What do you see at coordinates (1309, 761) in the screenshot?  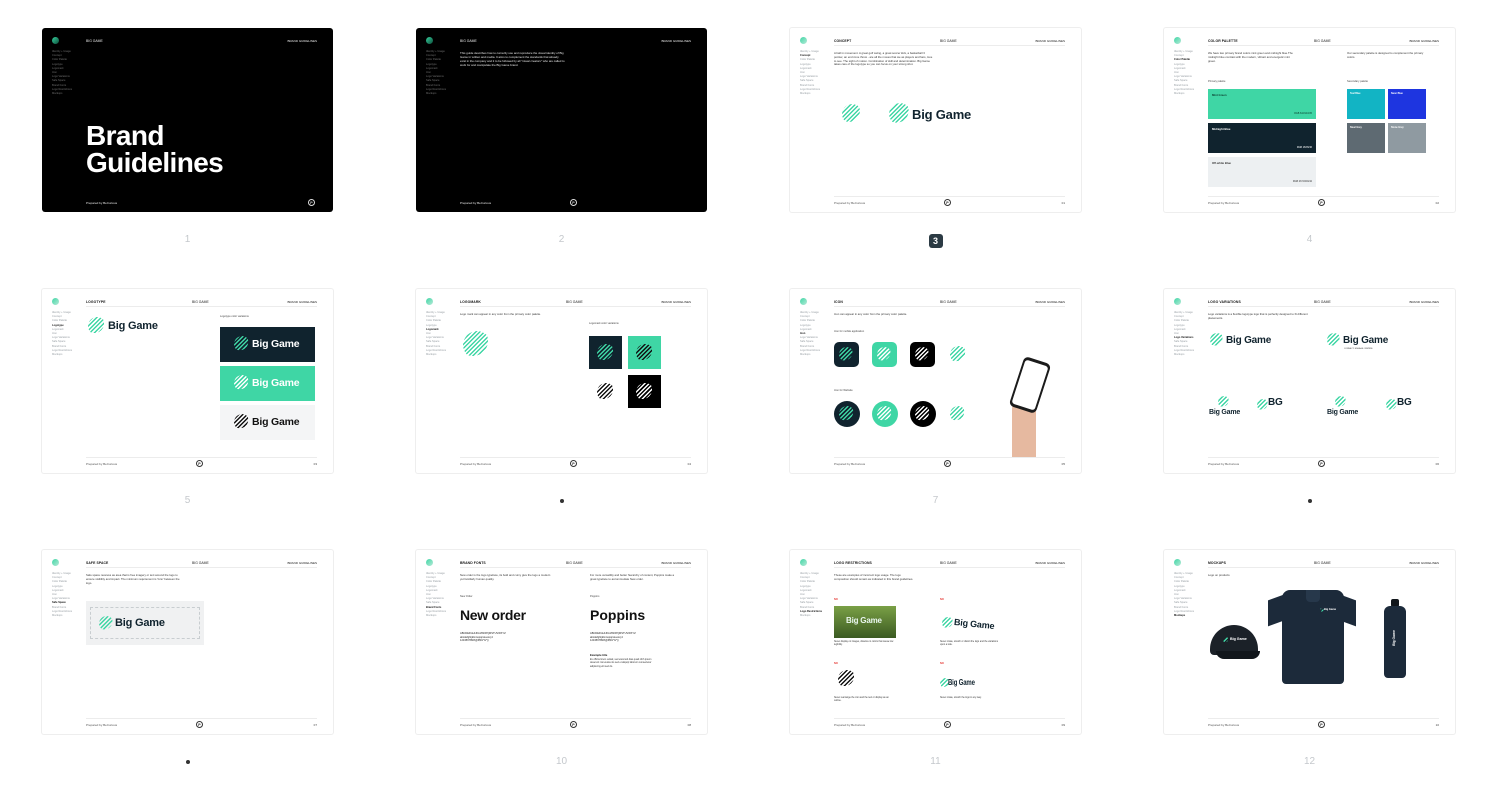 I see `page-number: 12` at bounding box center [1309, 761].